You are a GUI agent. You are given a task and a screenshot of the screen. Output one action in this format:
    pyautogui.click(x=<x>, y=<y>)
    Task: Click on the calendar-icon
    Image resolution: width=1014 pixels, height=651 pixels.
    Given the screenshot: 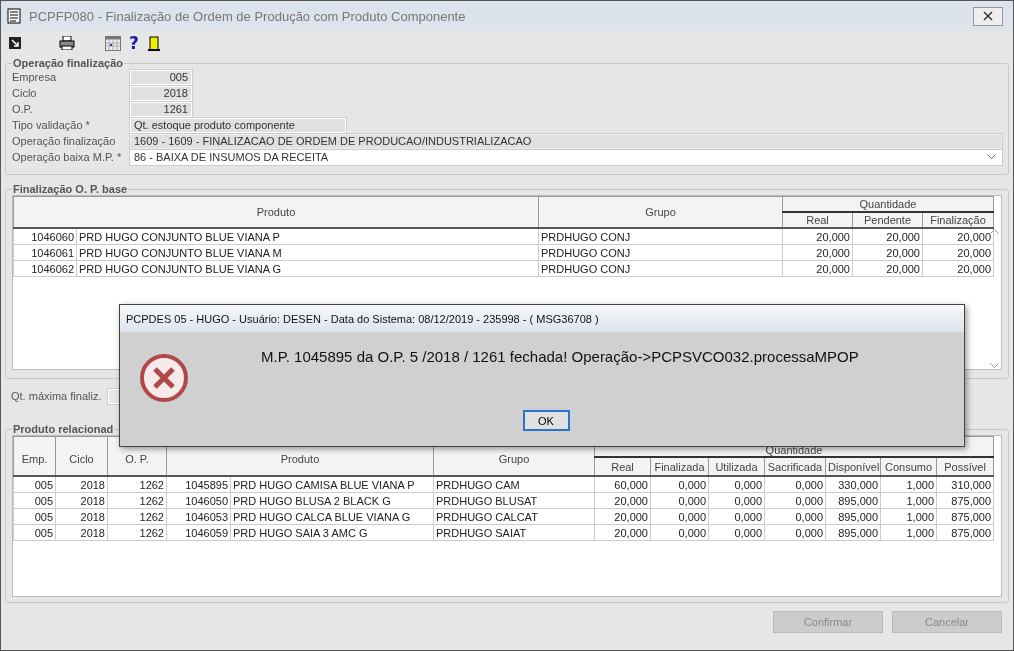 What is the action you would take?
    pyautogui.click(x=113, y=43)
    